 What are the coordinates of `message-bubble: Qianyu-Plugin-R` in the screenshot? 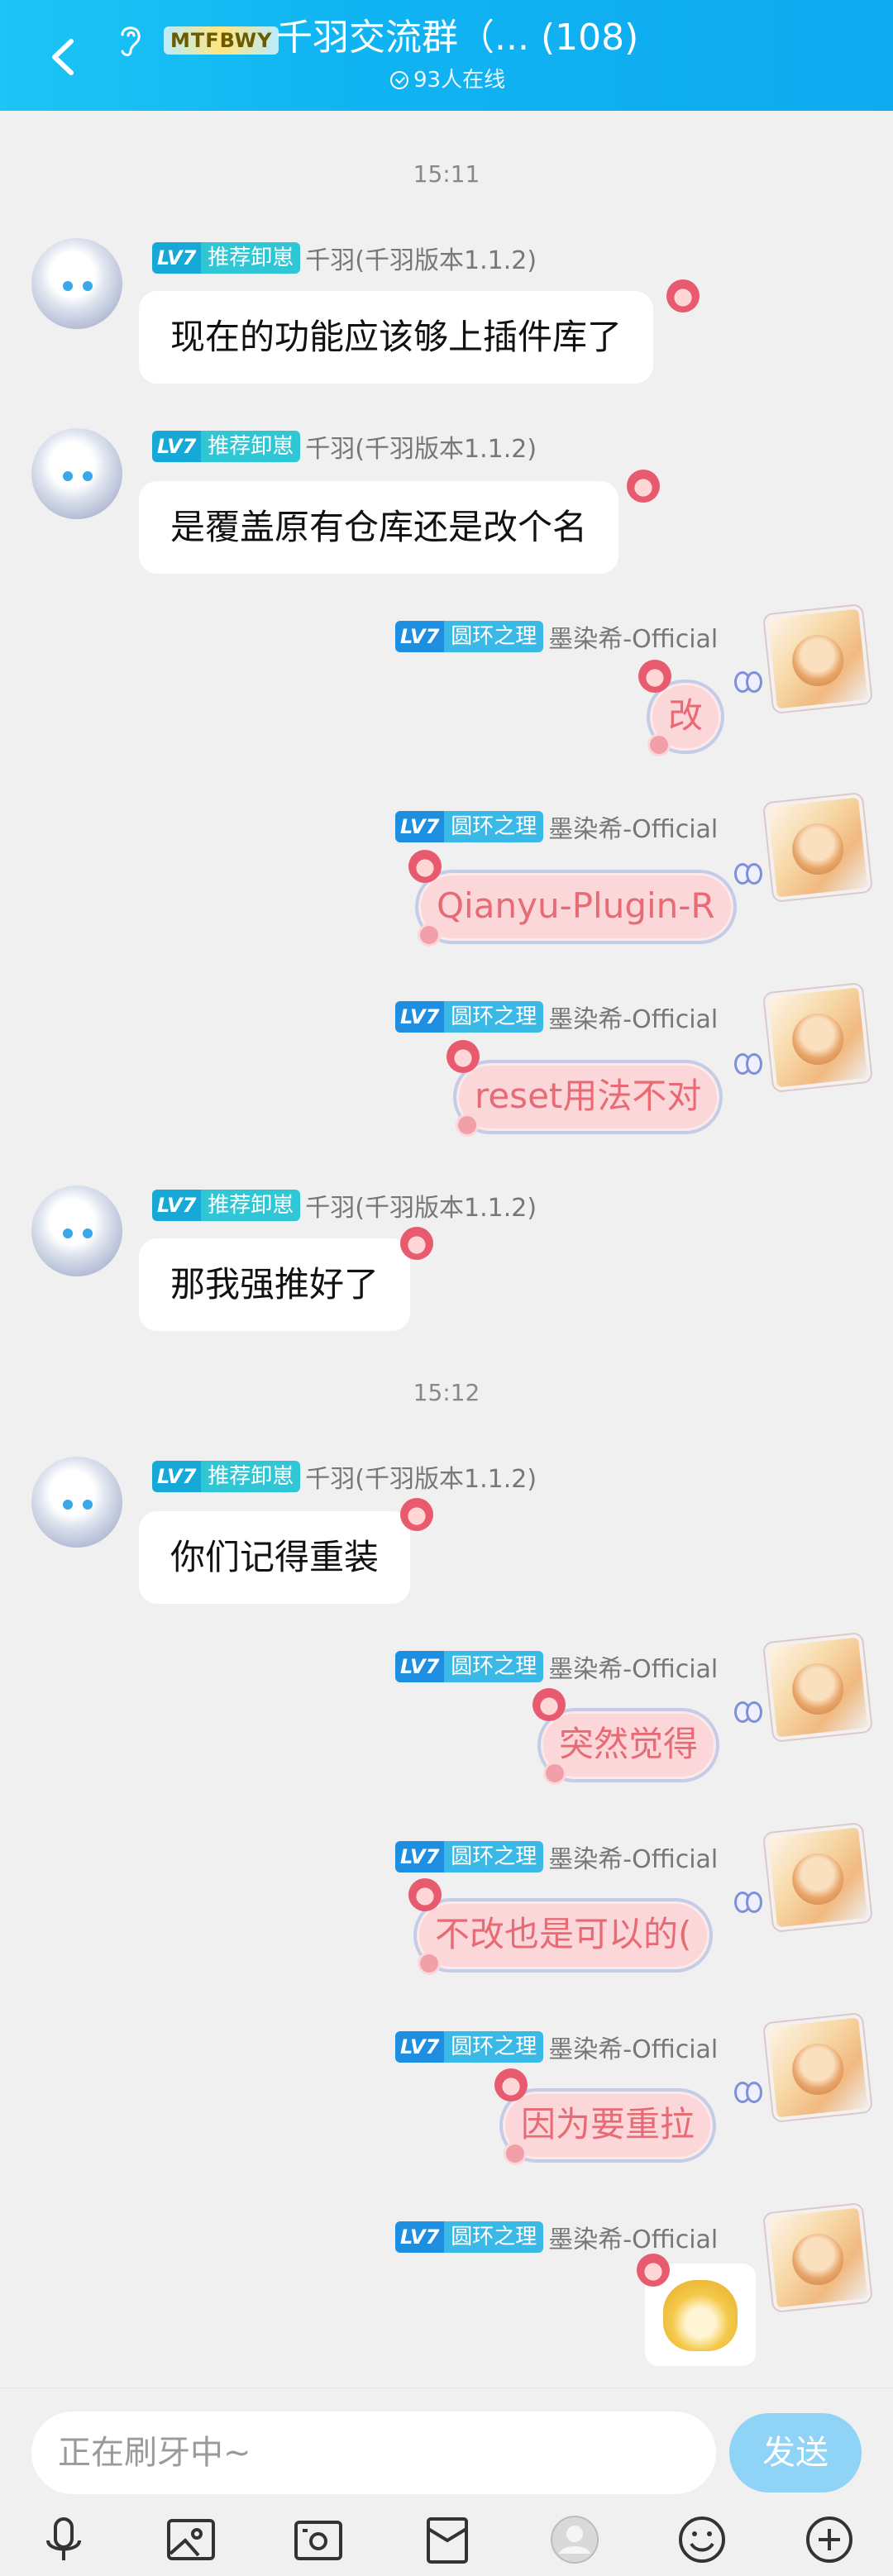 It's located at (576, 907).